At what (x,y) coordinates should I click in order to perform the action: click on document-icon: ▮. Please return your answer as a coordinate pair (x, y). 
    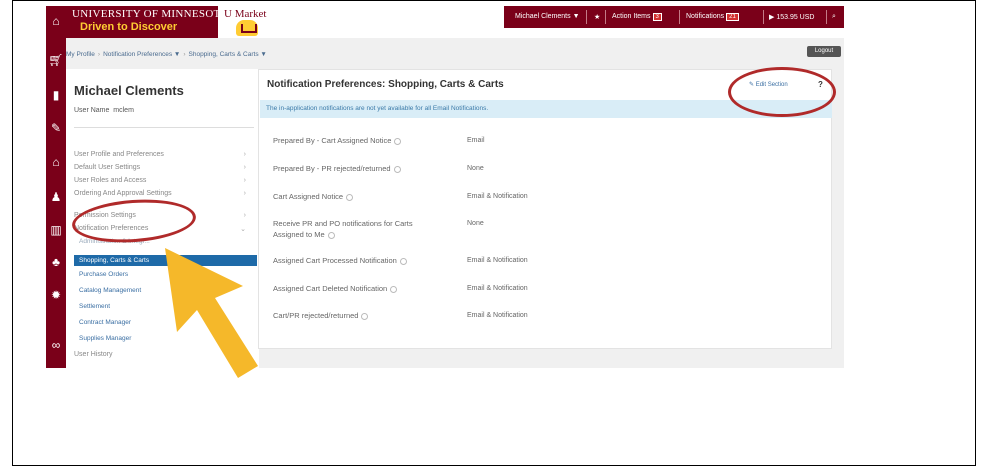
    Looking at the image, I should click on (56, 95).